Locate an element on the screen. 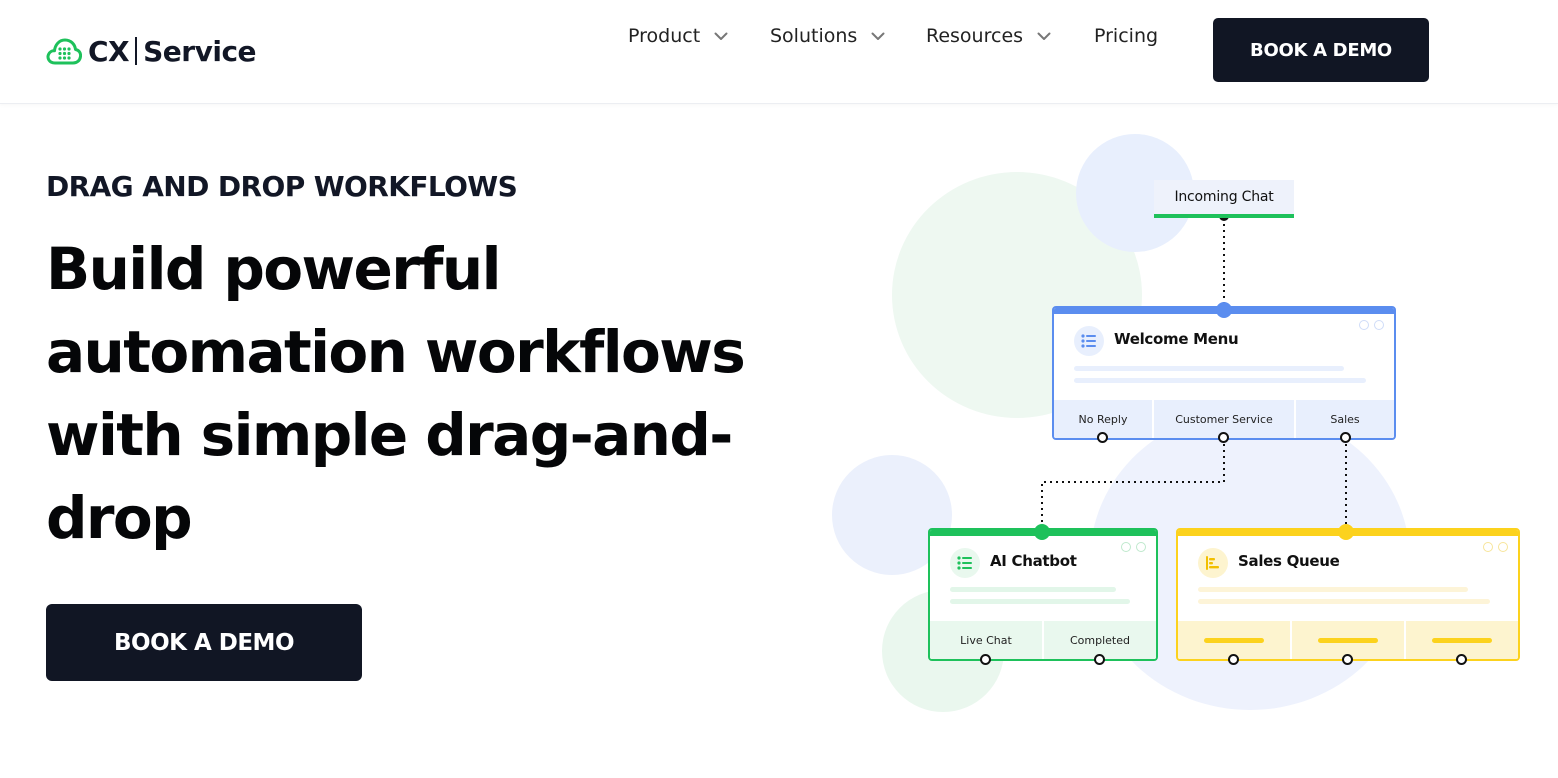 The image size is (1558, 778). hero-book-demo-button: BOOK A DEMO is located at coordinates (204, 642).